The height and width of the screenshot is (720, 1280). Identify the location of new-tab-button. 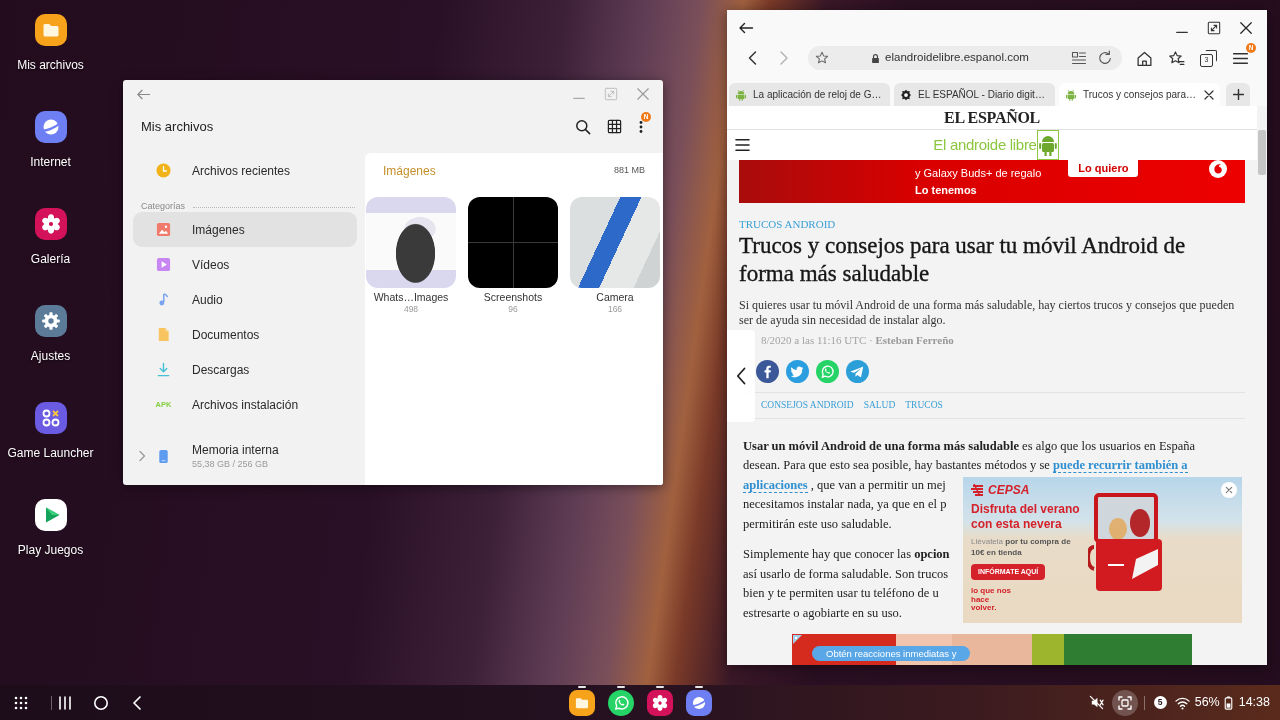
(1238, 94).